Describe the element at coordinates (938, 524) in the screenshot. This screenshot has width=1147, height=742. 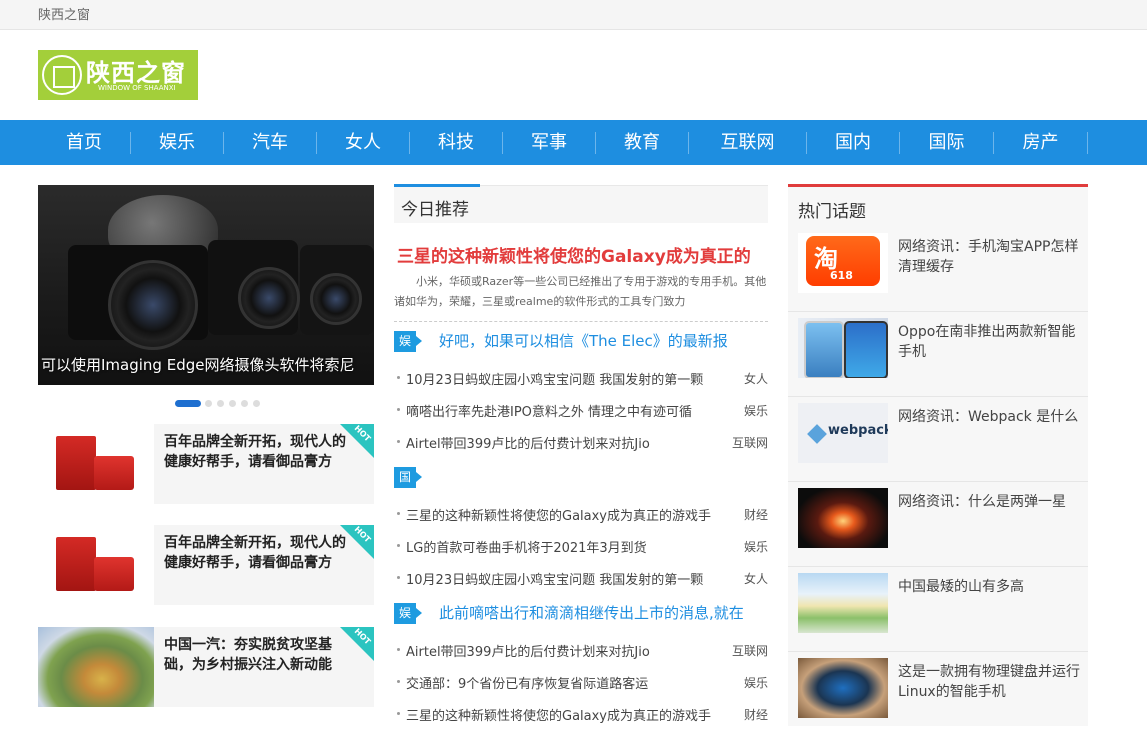
I see `hot-topic-item: 网络资讯：什么是两弹一星` at that location.